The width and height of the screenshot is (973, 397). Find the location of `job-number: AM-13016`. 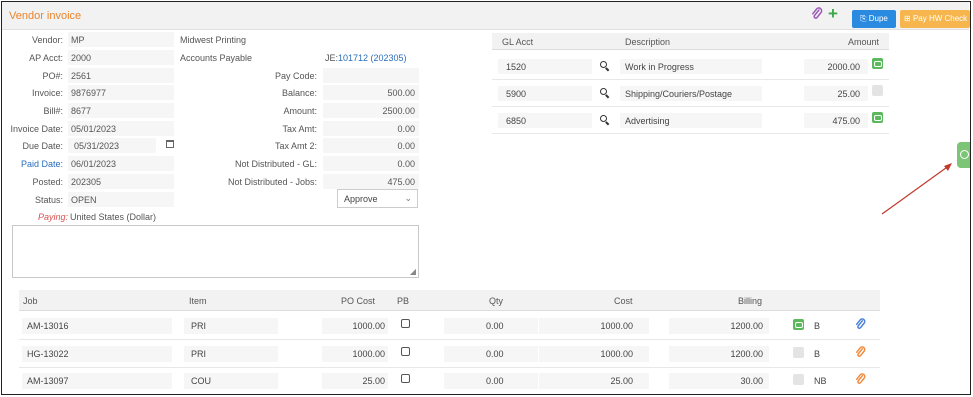

job-number: AM-13016 is located at coordinates (48, 326).